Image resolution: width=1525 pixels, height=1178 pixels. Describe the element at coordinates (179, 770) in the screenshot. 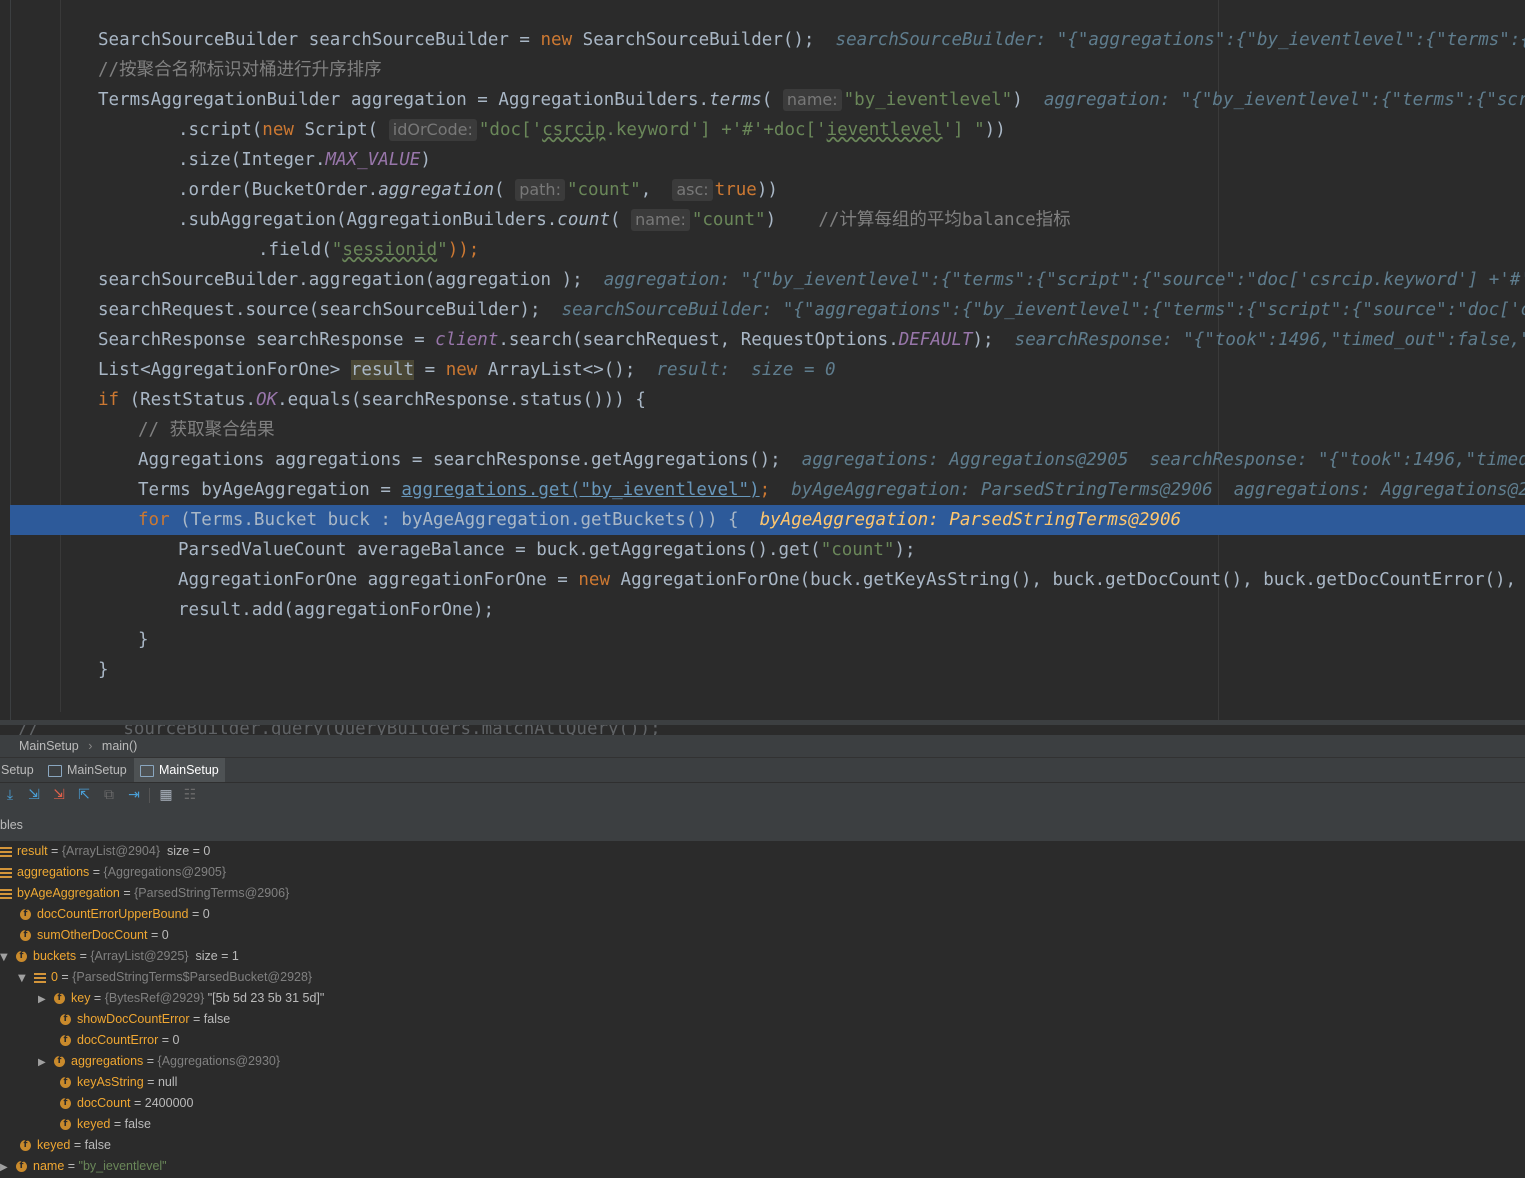

I see `tab-mainsetup-active: MainSetup` at that location.